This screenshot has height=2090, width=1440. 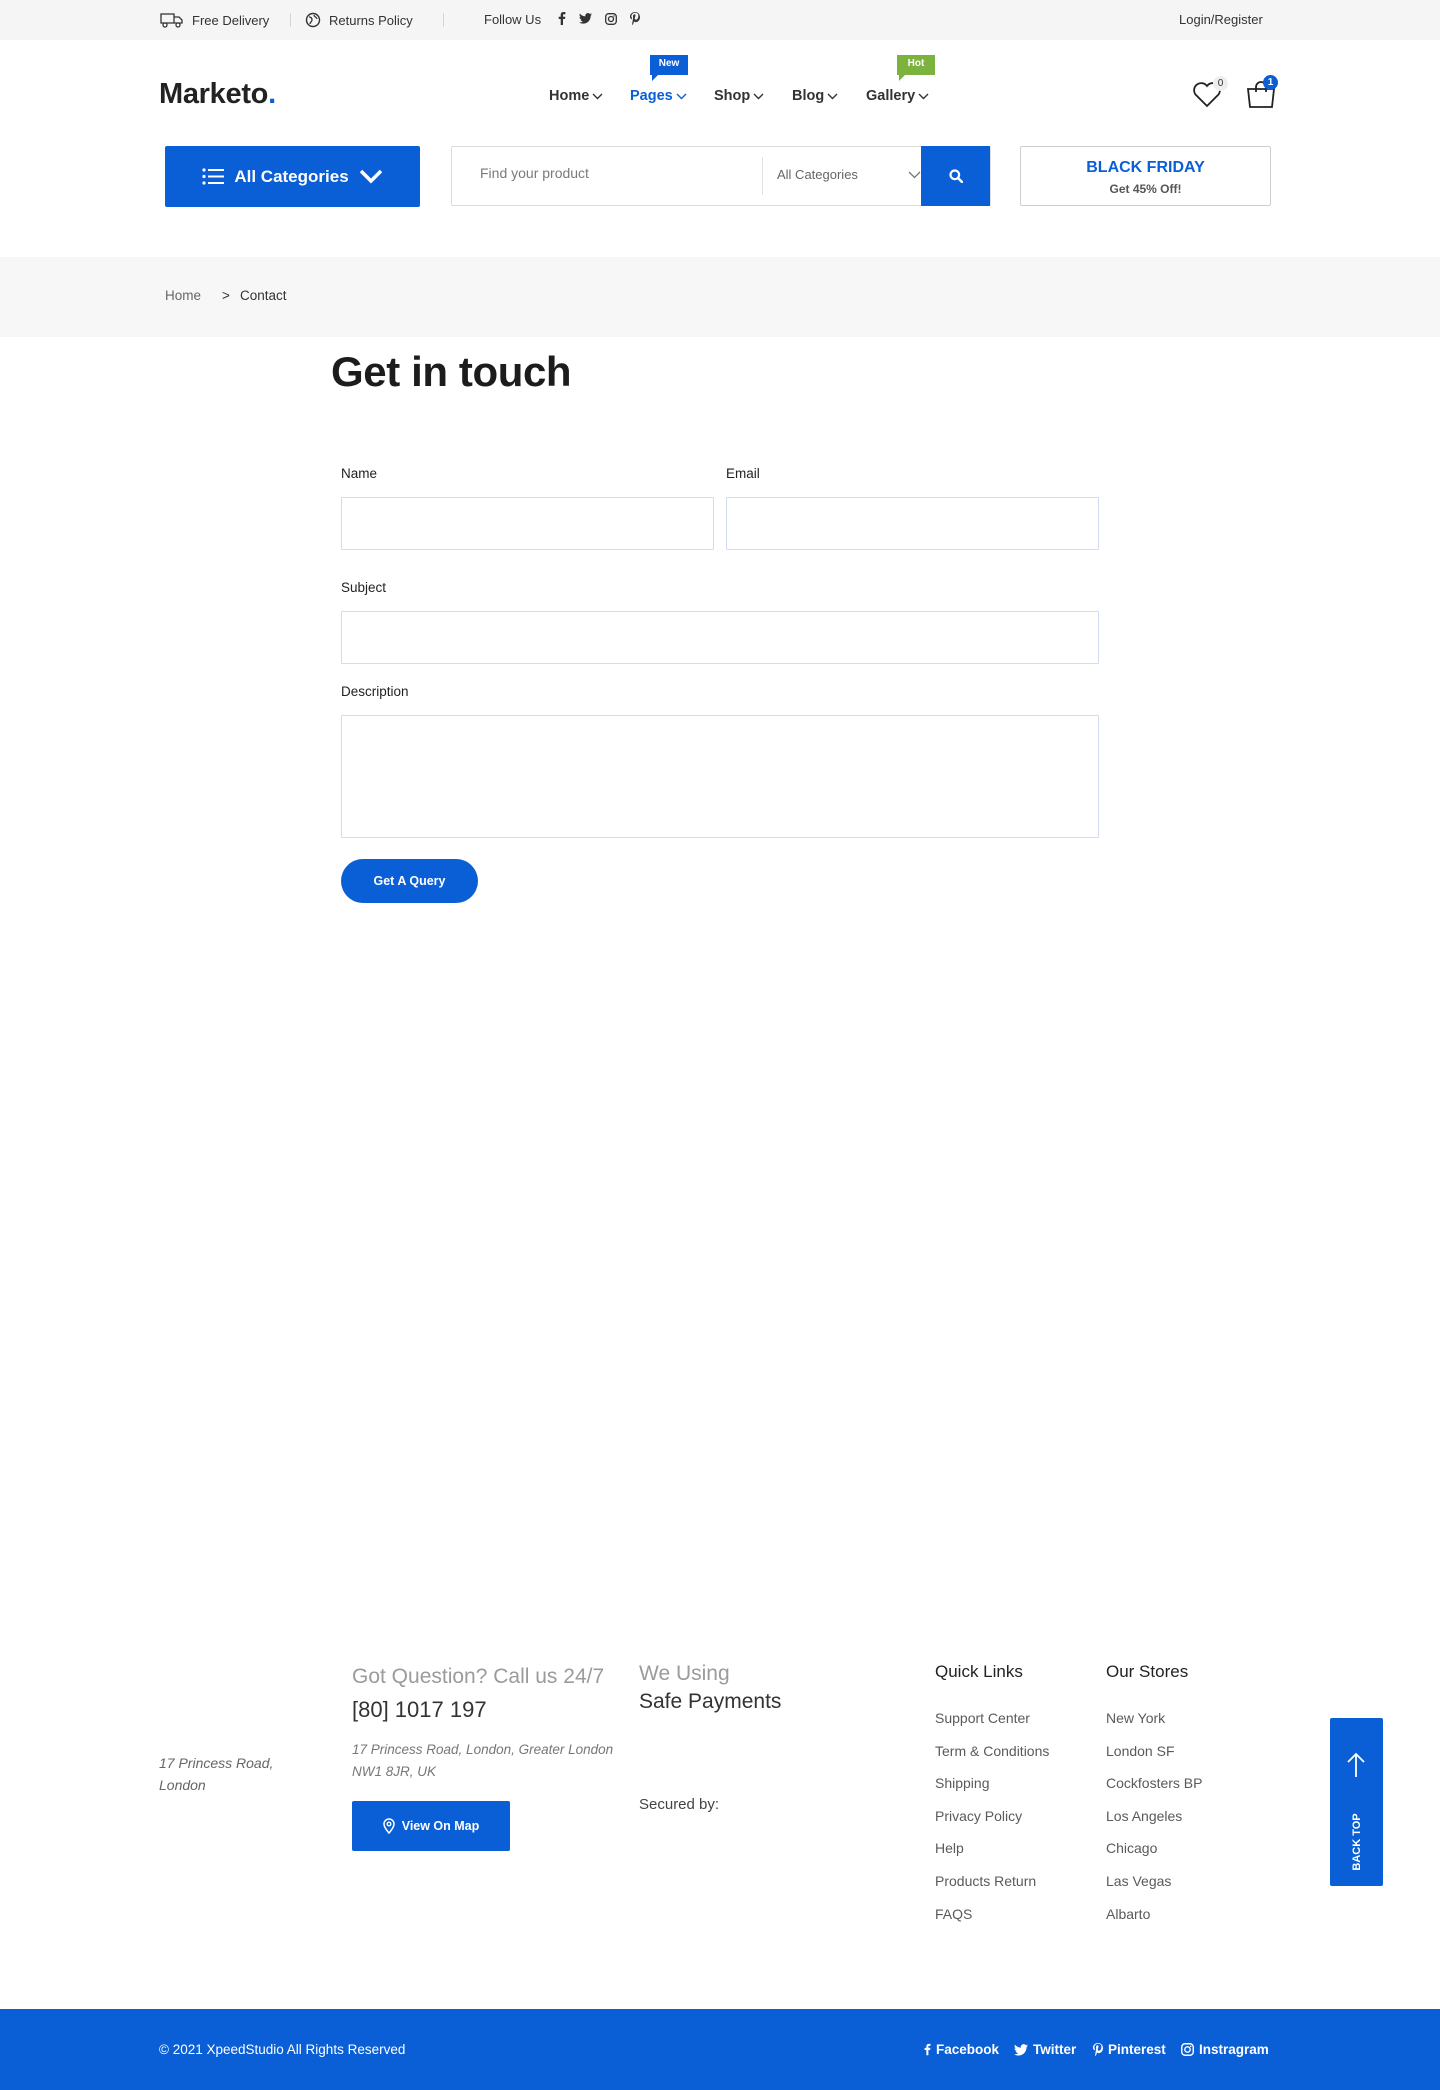 I want to click on view-on-map-label: View On Map, so click(x=440, y=1826).